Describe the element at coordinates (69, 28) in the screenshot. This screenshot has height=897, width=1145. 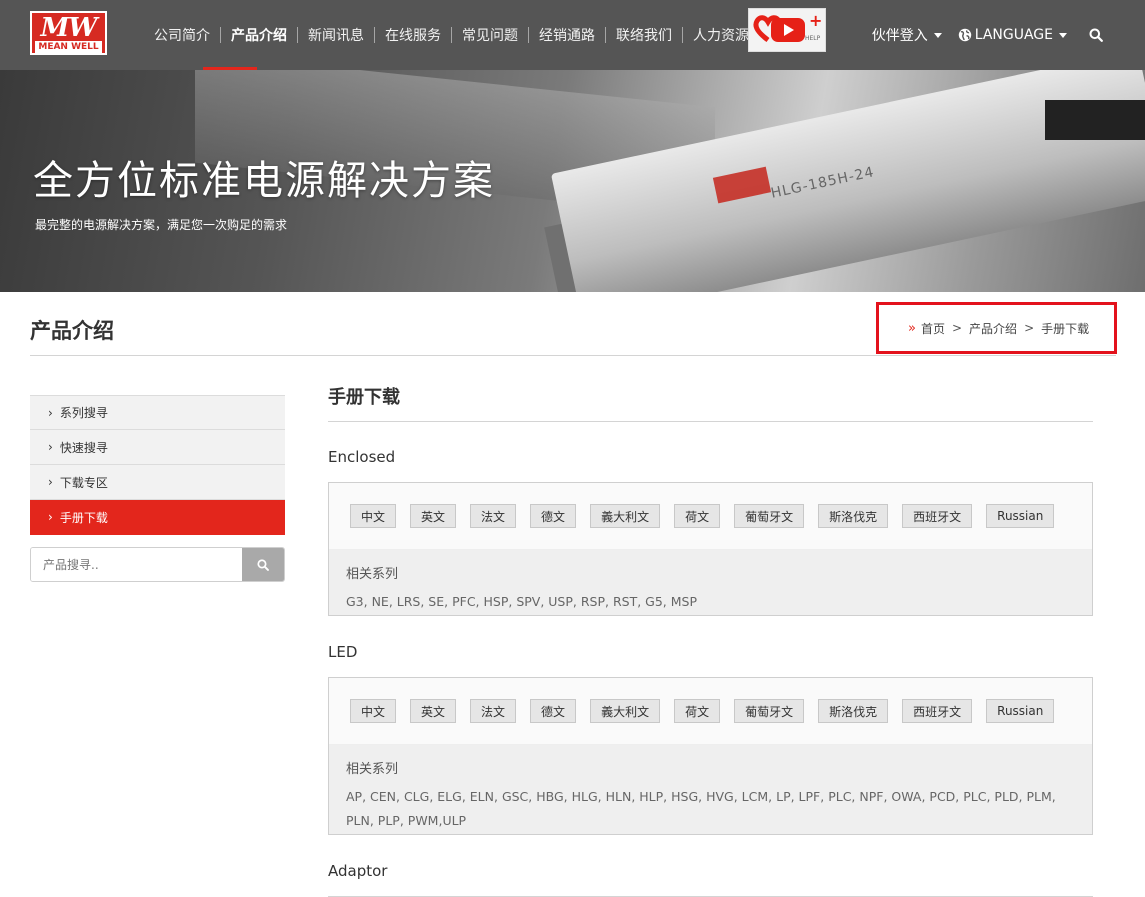
I see `logo-mark: MW` at that location.